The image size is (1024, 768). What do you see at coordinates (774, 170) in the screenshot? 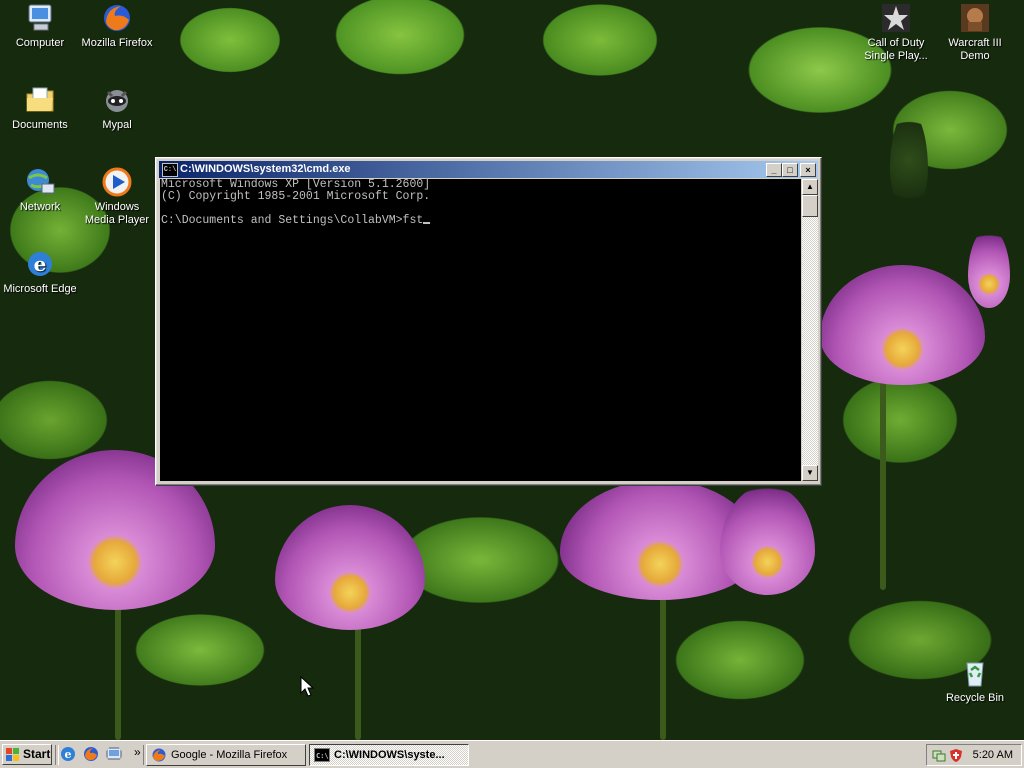
I see `minimize-button: _` at bounding box center [774, 170].